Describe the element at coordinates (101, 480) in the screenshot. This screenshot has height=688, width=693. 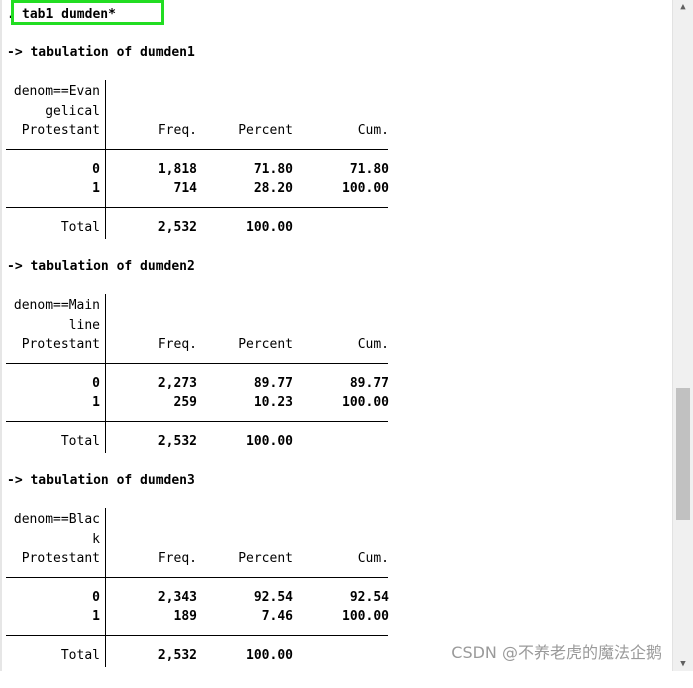
I see `table-heading: -> tabulation of dumden3` at that location.